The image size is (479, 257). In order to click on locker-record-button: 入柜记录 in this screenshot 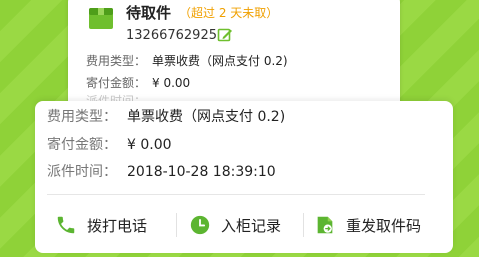, I will do `click(235, 225)`.